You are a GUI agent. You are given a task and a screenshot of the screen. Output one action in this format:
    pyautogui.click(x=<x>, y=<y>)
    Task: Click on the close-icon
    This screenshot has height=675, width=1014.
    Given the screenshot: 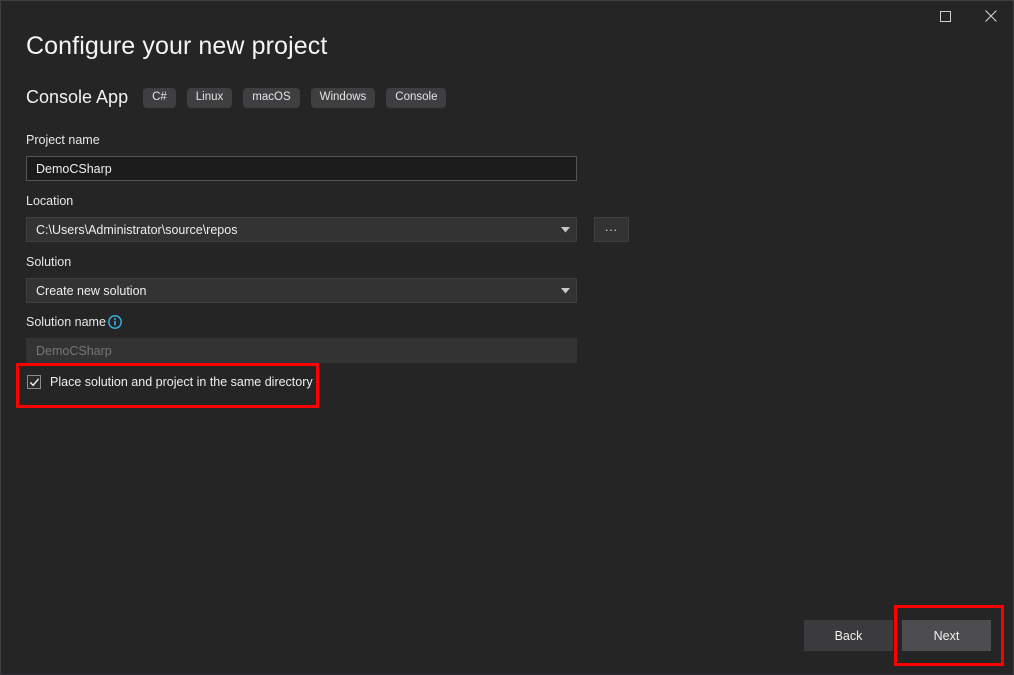 What is the action you would take?
    pyautogui.click(x=990, y=16)
    